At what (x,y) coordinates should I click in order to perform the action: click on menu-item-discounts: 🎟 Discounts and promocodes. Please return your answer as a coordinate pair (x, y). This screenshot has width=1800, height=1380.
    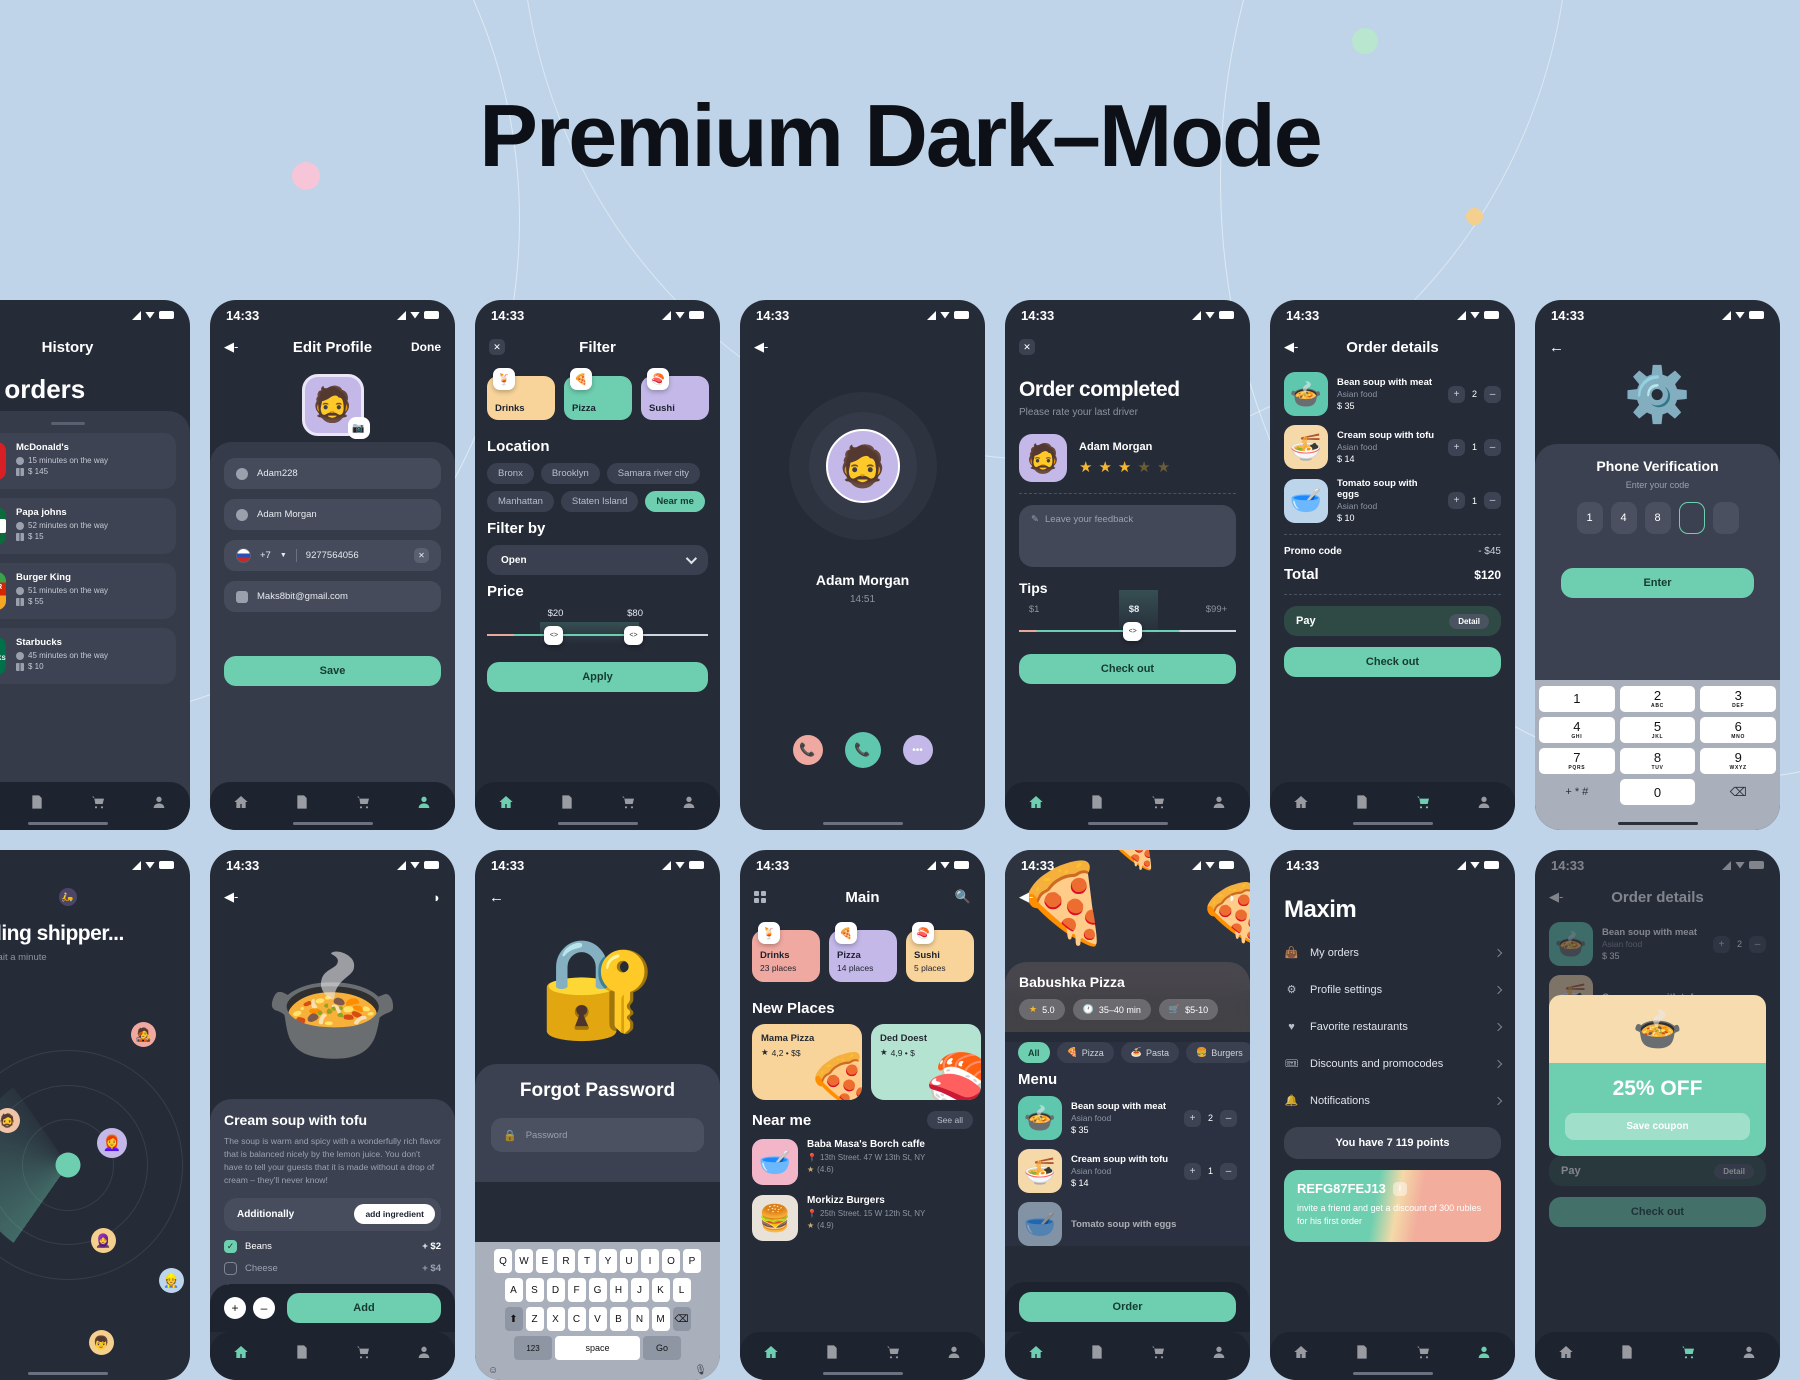
    Looking at the image, I should click on (1393, 1063).